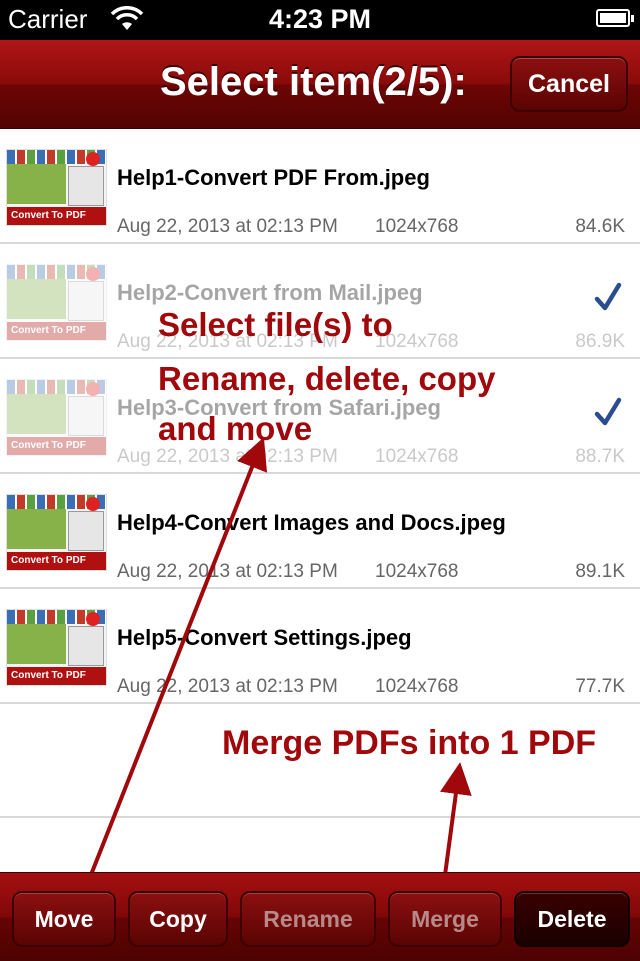 This screenshot has width=640, height=961. Describe the element at coordinates (445, 919) in the screenshot. I see `merge-button: Merge` at that location.